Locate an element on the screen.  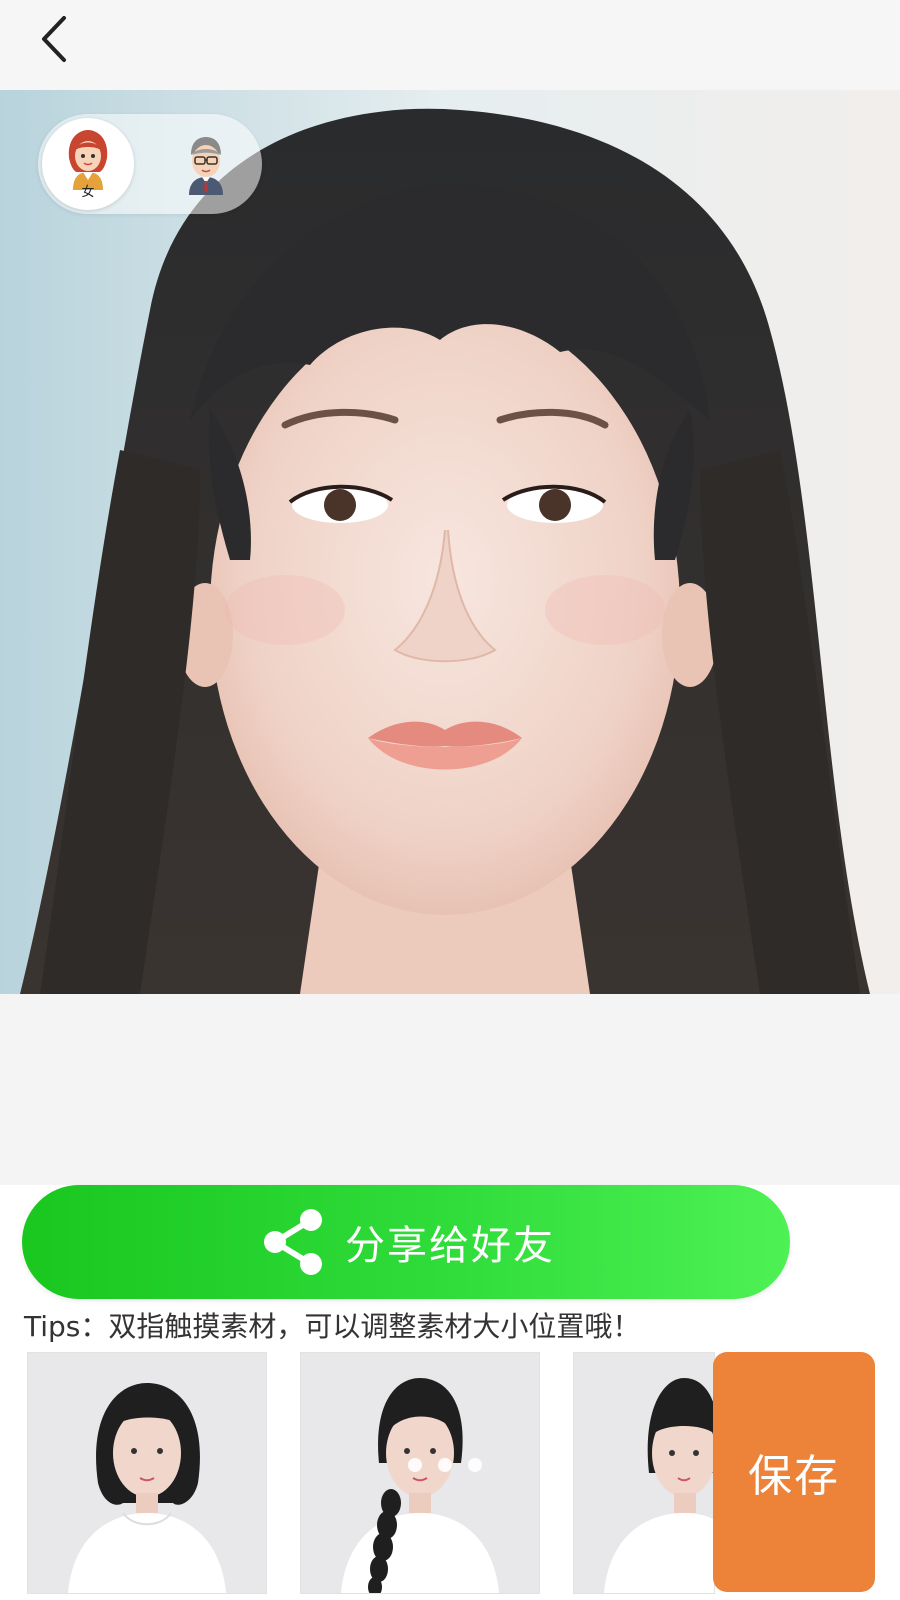
share-to-friends-button: 分享给好友 is located at coordinates (406, 1242).